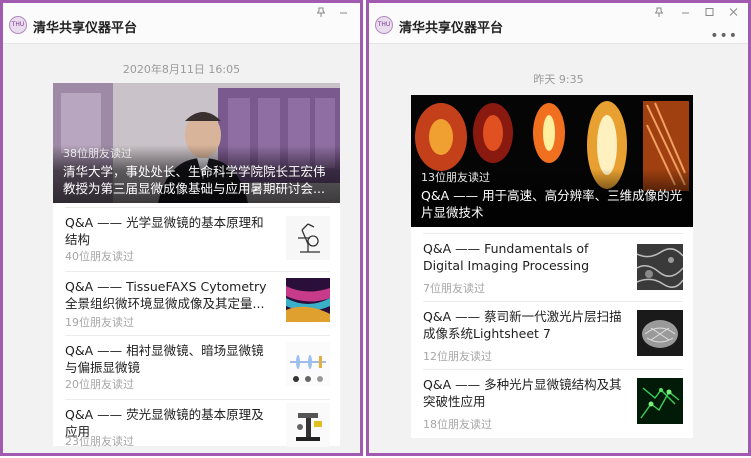 This screenshot has width=751, height=458. I want to click on title-bar: THU 清华共享仪器平台 •••, so click(558, 23).